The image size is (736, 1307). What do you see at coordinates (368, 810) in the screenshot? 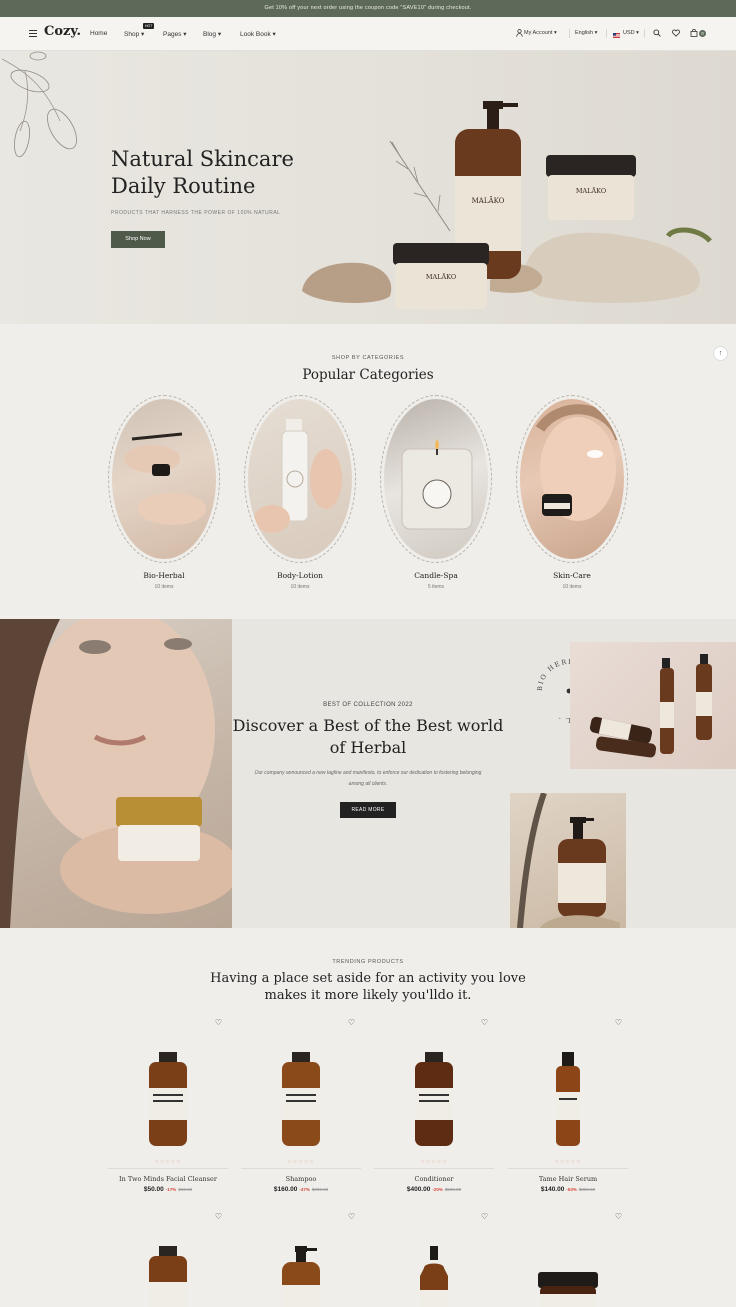
I see `read-more-button: READ MORE` at bounding box center [368, 810].